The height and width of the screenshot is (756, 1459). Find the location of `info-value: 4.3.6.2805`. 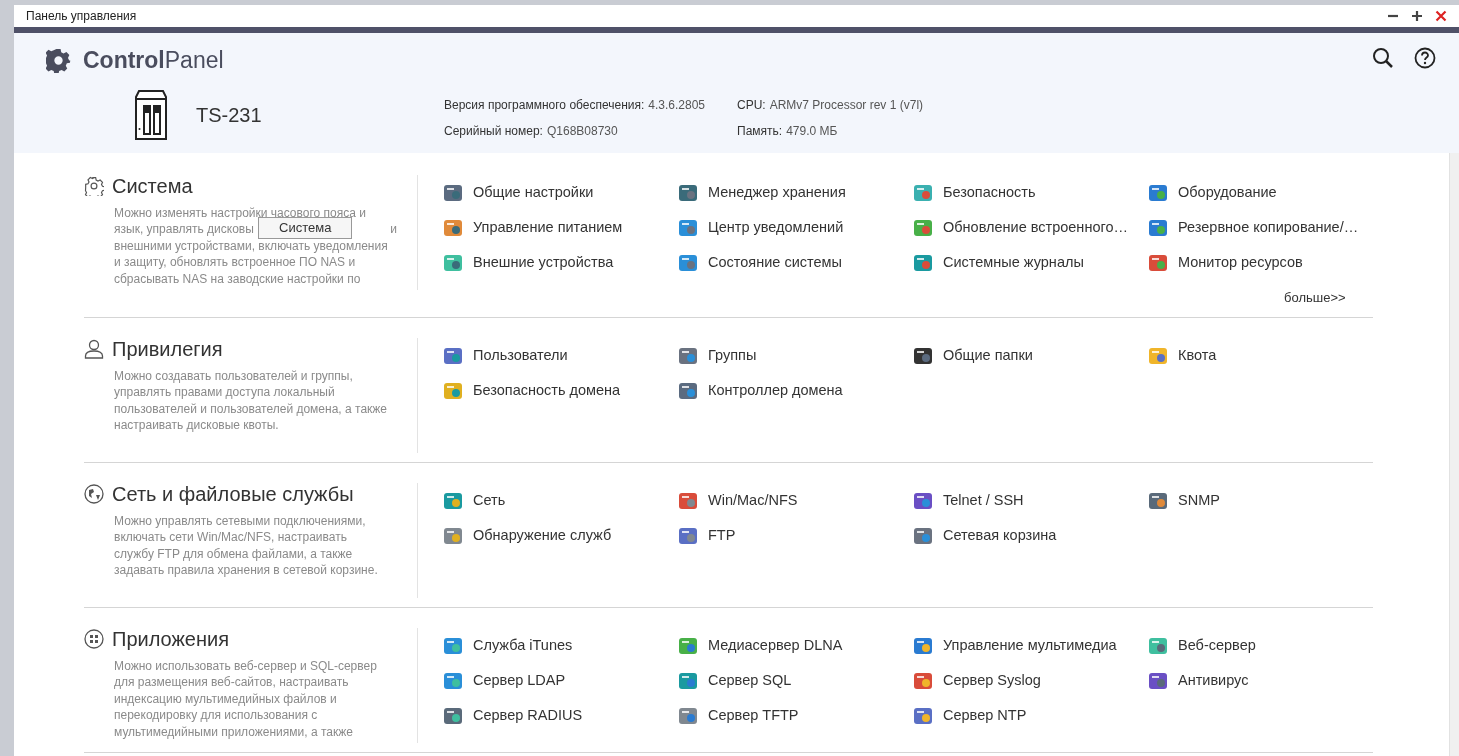

info-value: 4.3.6.2805 is located at coordinates (677, 105).